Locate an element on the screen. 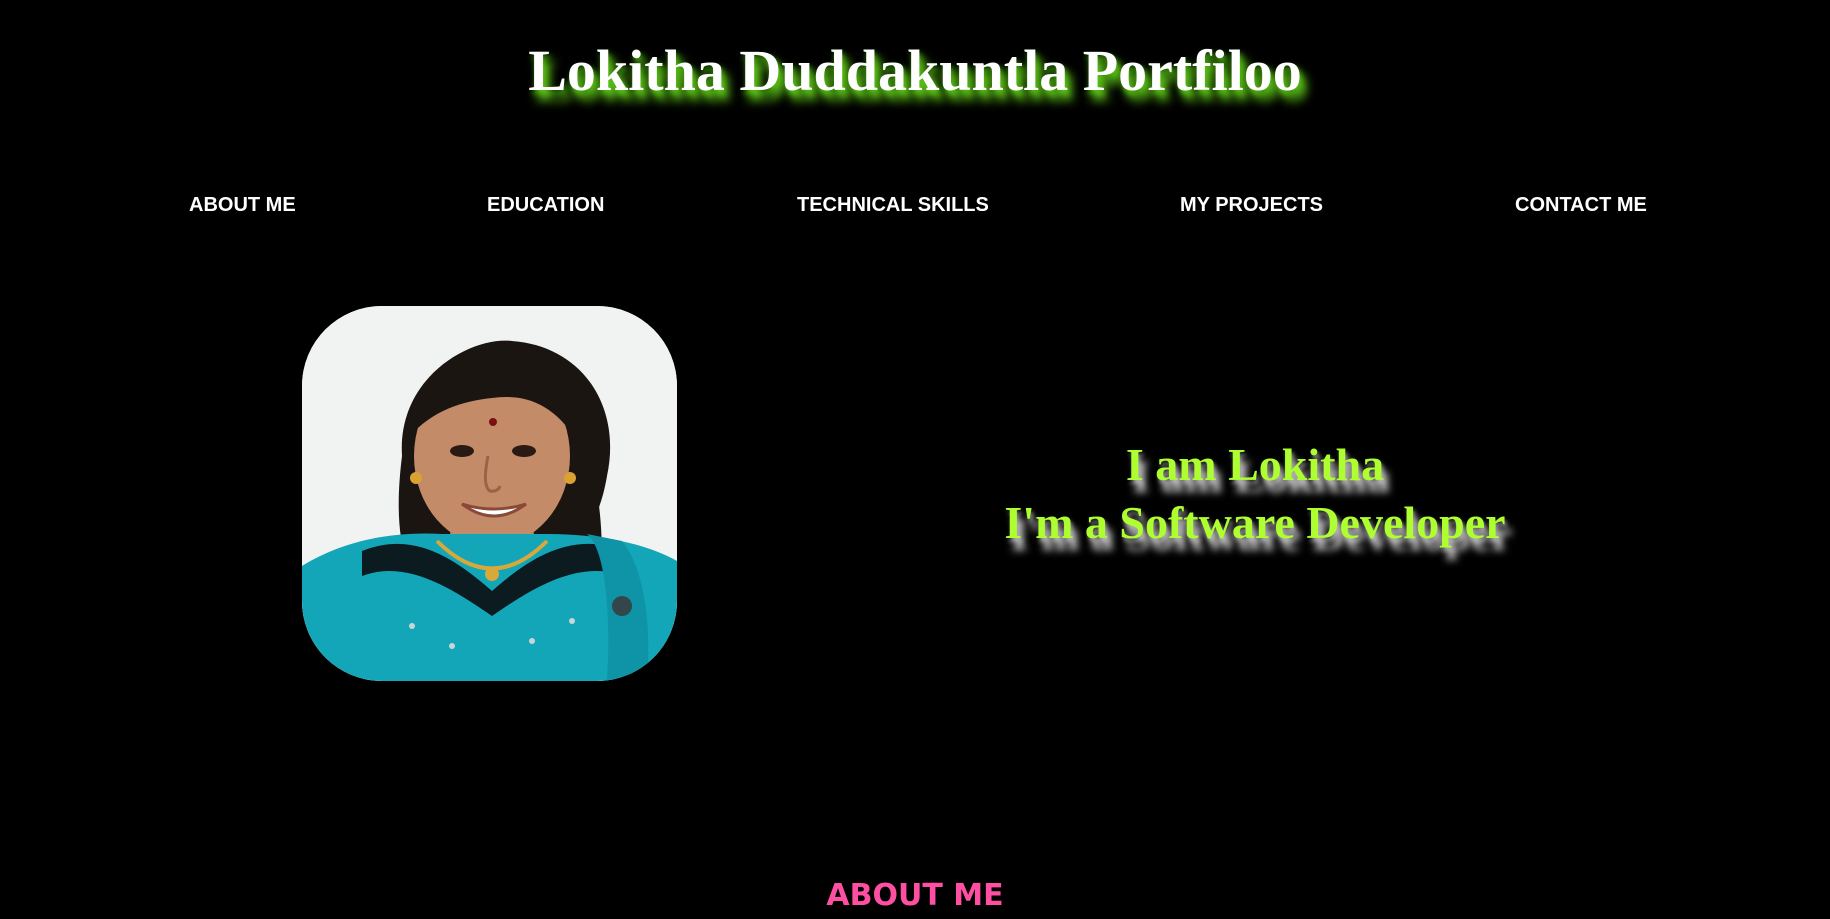 Image resolution: width=1830 pixels, height=919 pixels. about-me-heading: ABOUT ME is located at coordinates (915, 895).